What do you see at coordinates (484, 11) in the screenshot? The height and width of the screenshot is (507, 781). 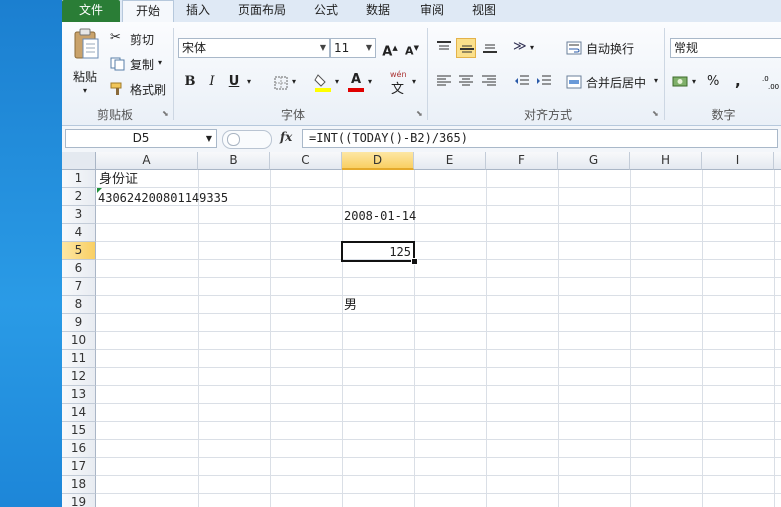 I see `tab-view: 视图` at bounding box center [484, 11].